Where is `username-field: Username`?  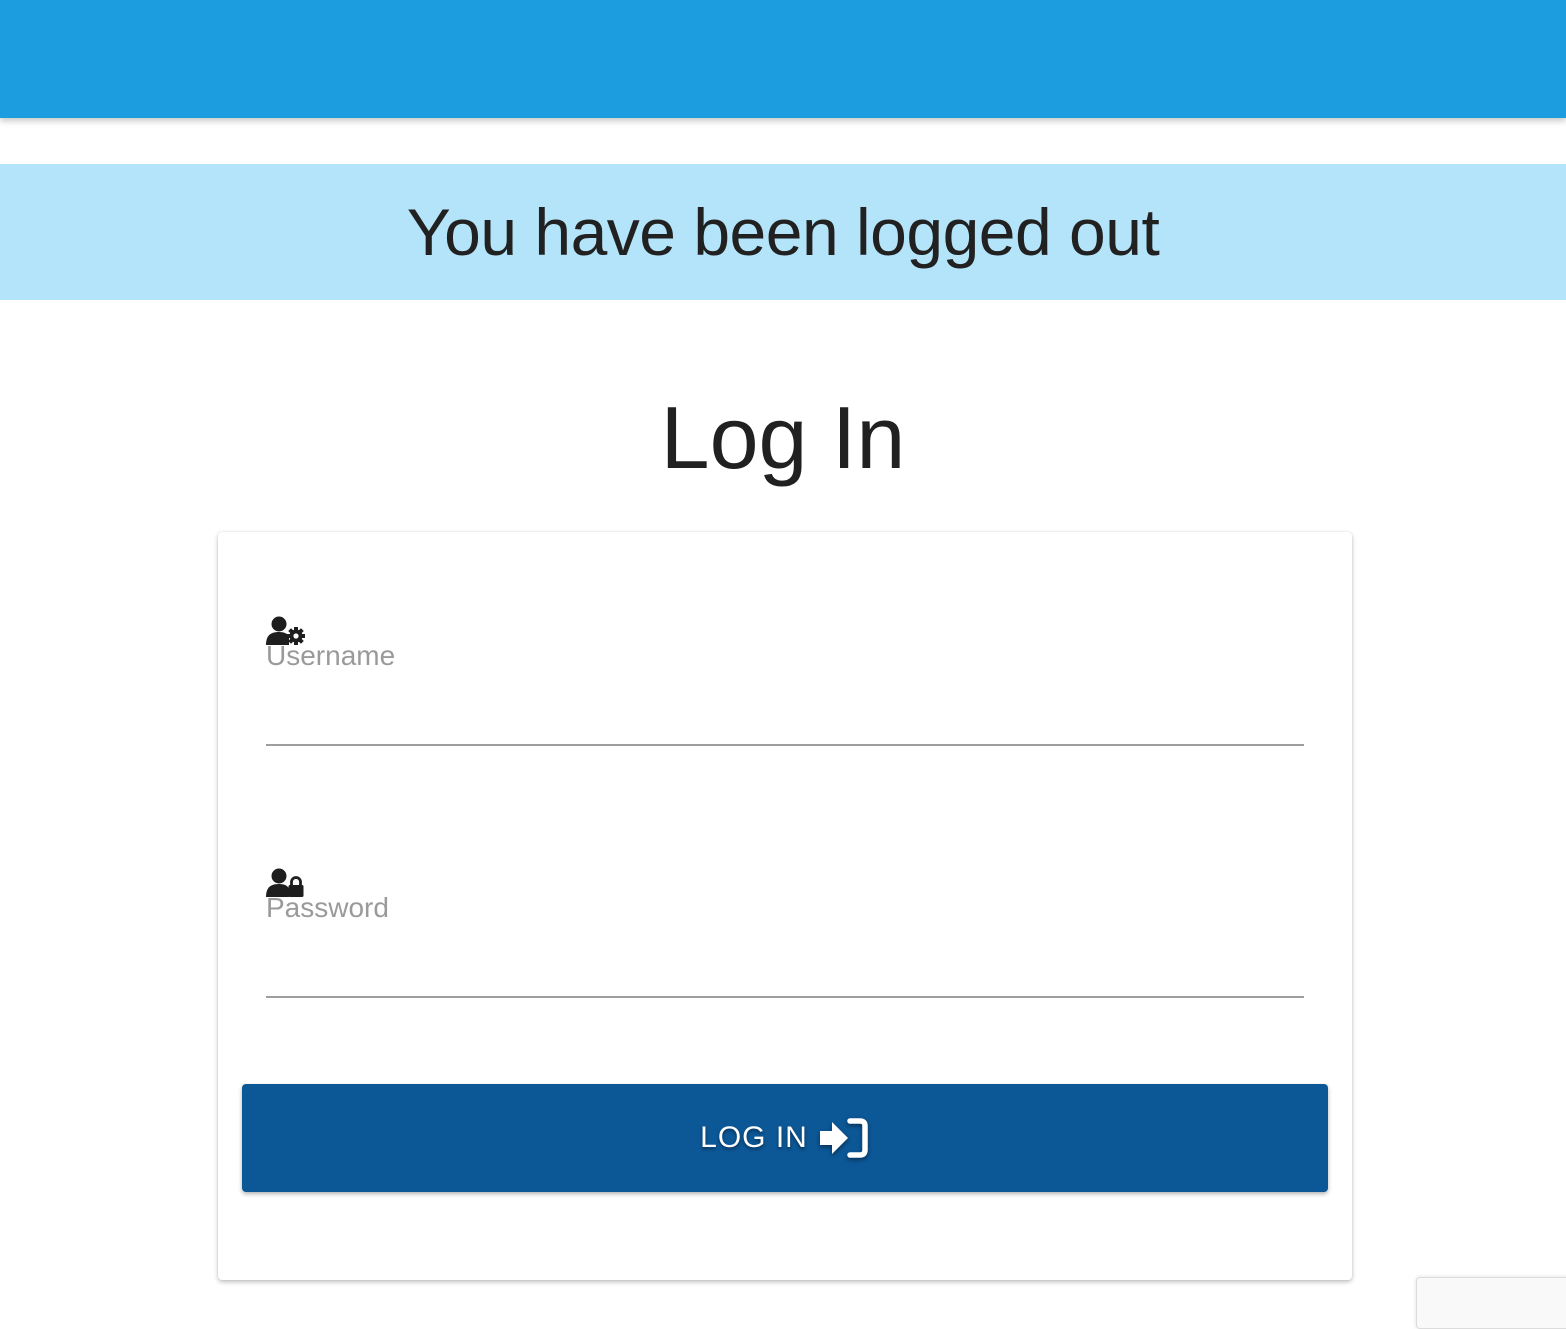
username-field: Username is located at coordinates (785, 680).